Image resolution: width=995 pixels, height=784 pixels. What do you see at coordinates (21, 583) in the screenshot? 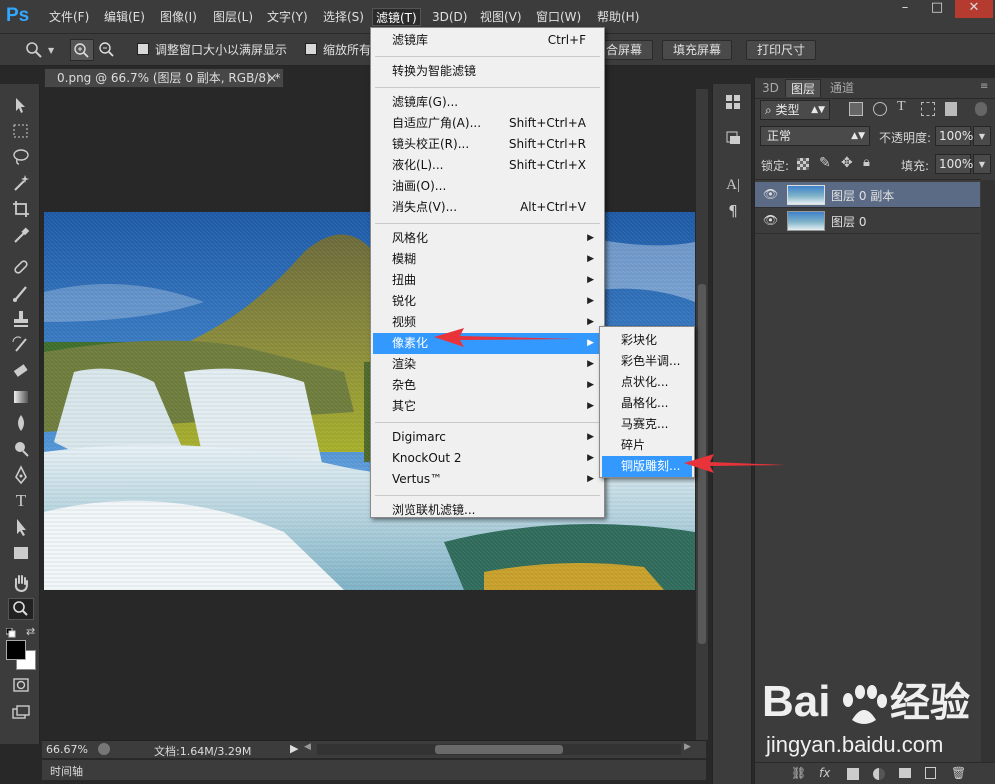
I see `hand-tool-icon` at bounding box center [21, 583].